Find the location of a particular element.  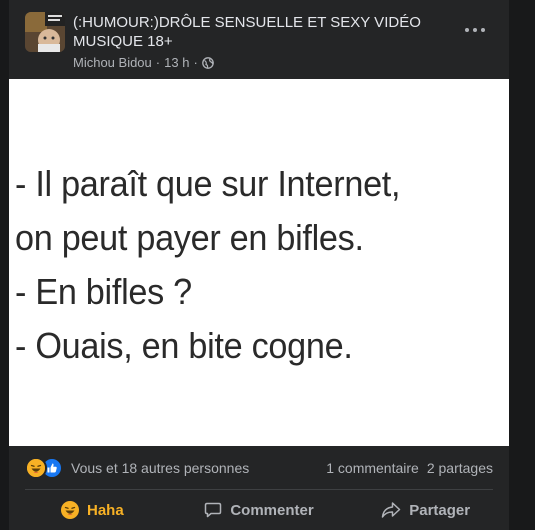

author-name: Michou Bidou is located at coordinates (112, 62).